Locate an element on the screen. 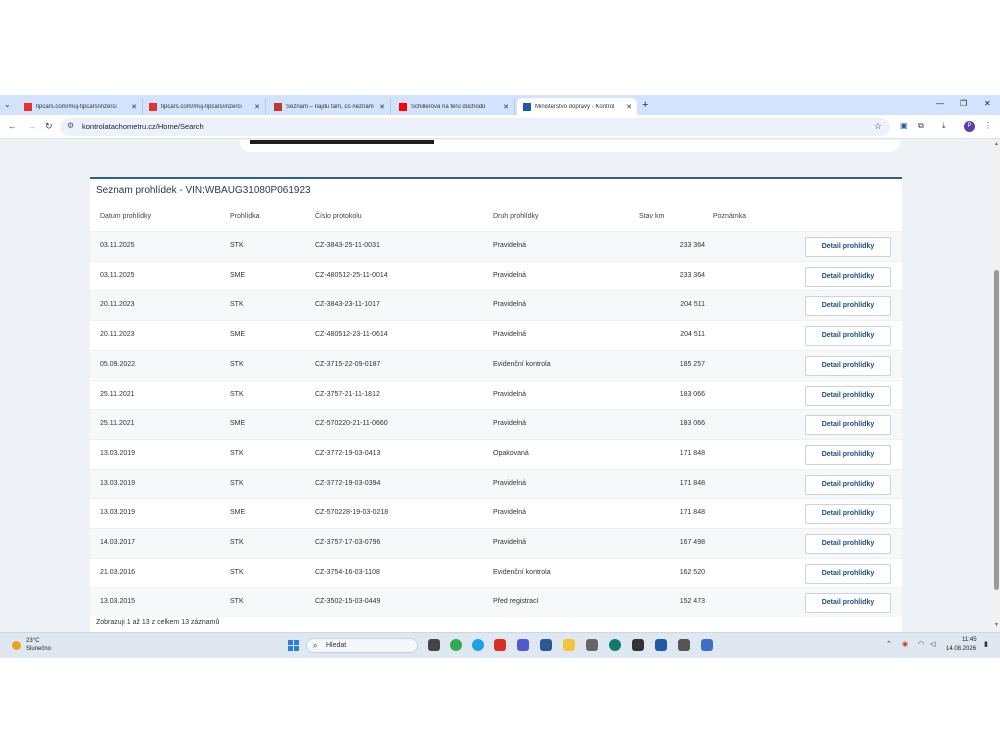  youtube-icon is located at coordinates (403, 106).